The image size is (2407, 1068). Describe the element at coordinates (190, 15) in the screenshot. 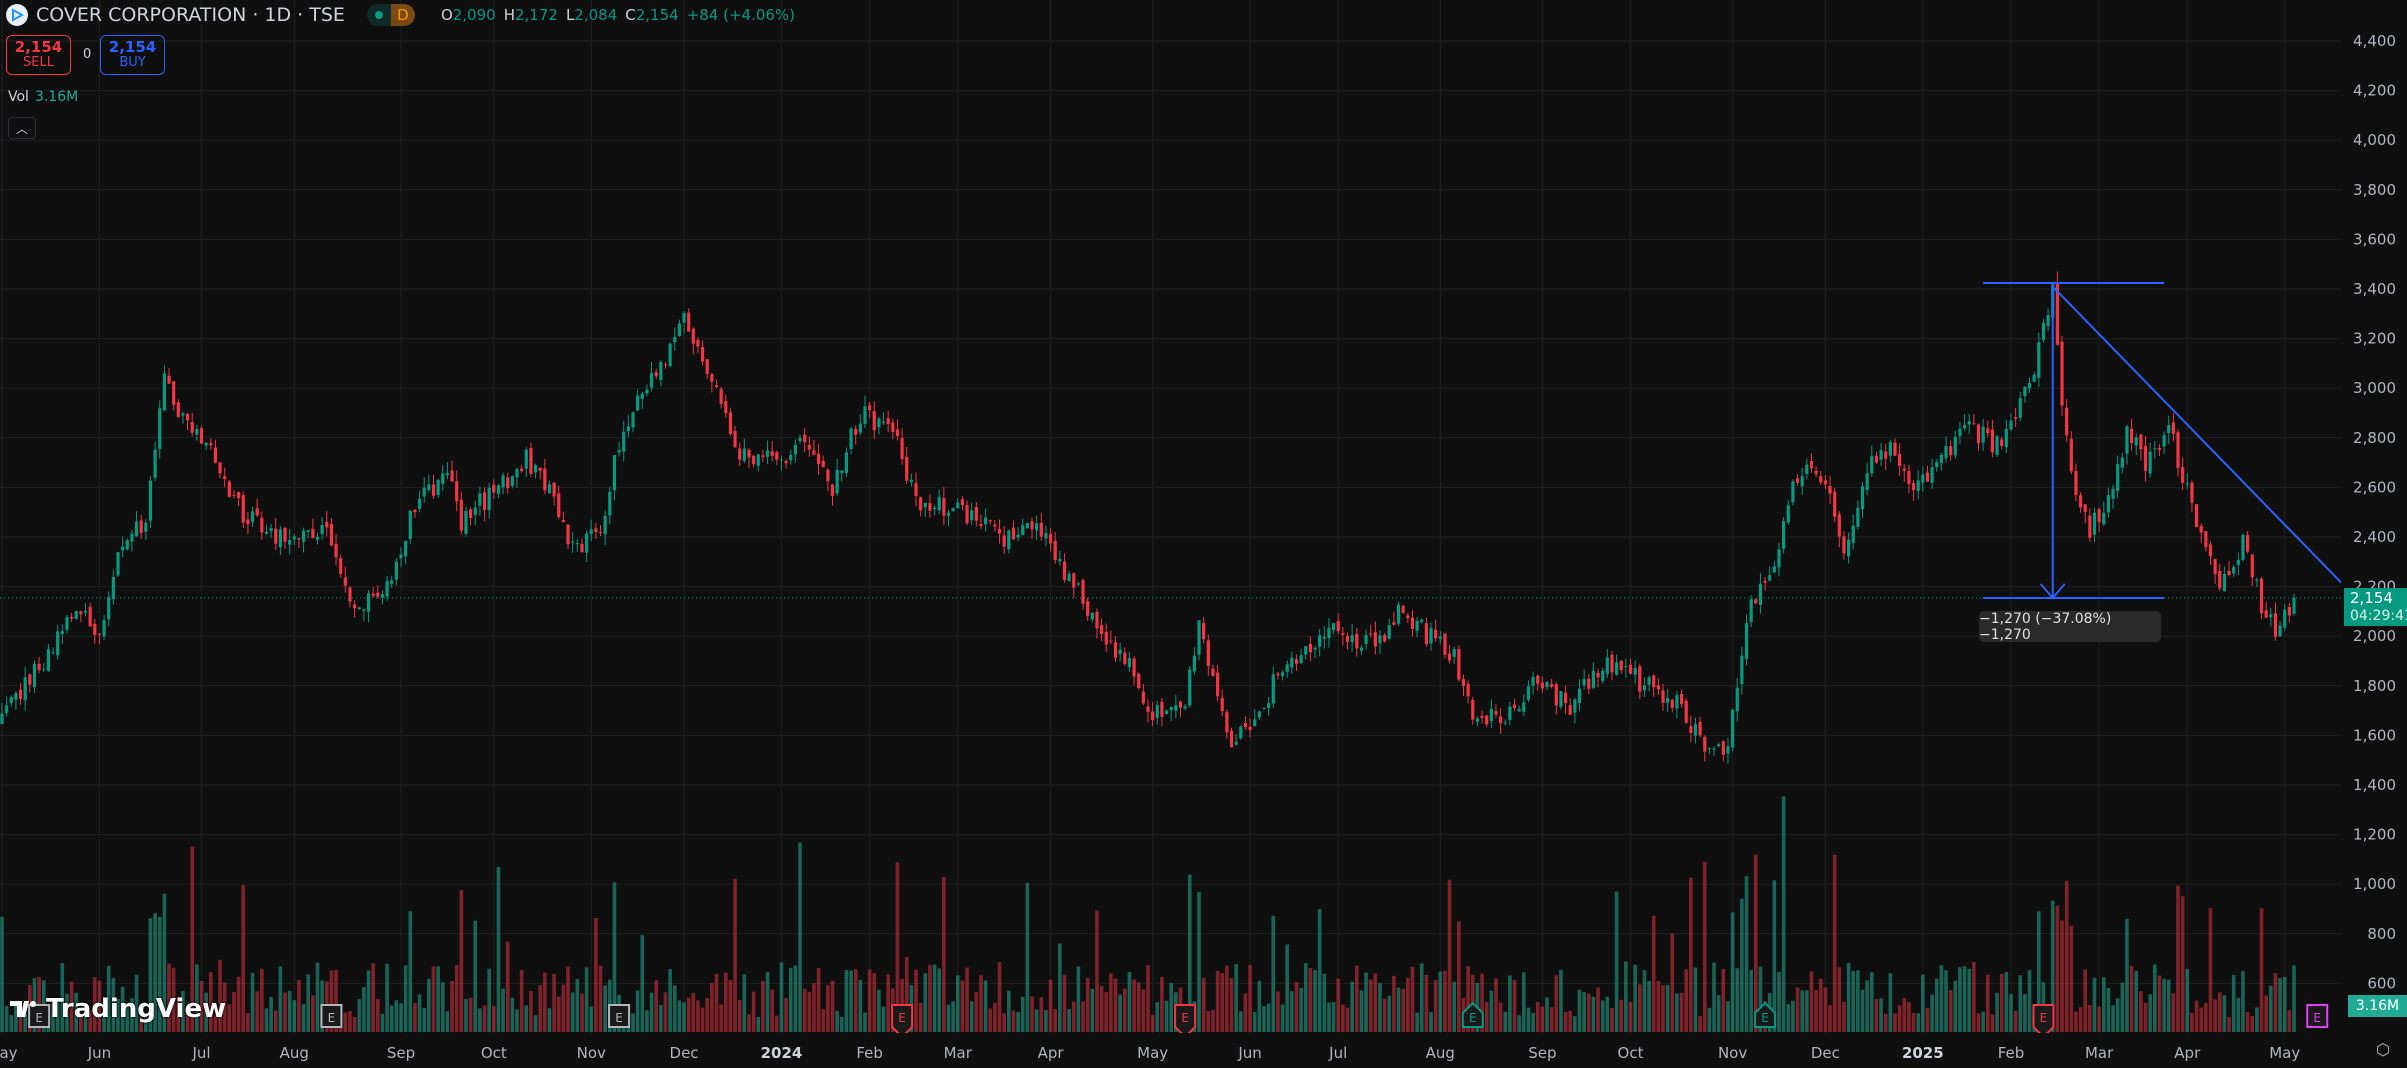

I see `symbol-title: COVER CORPORATION · 1D · TSE` at that location.